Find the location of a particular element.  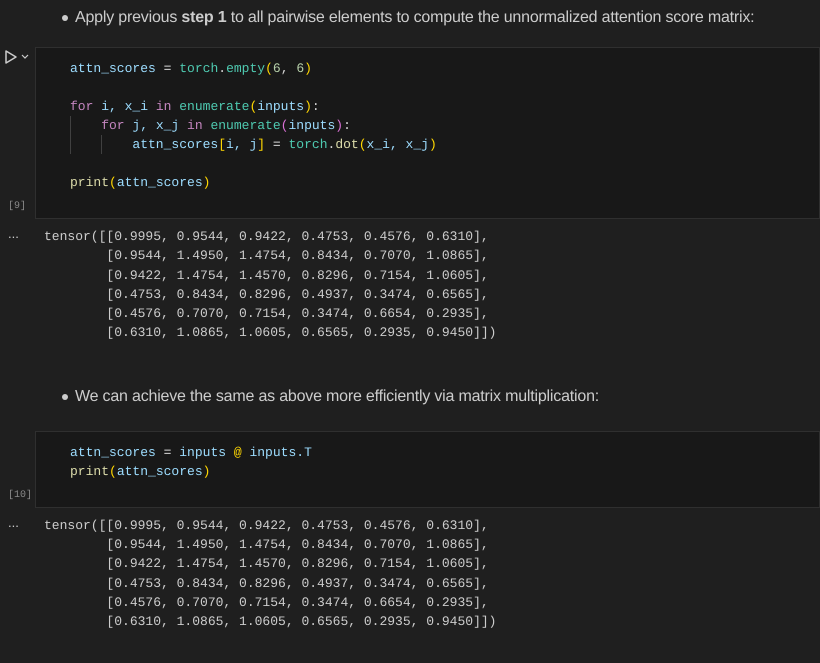

markdown-text: We can achieve the same as above more efficiently via matrix multiplication: is located at coordinates (337, 396).